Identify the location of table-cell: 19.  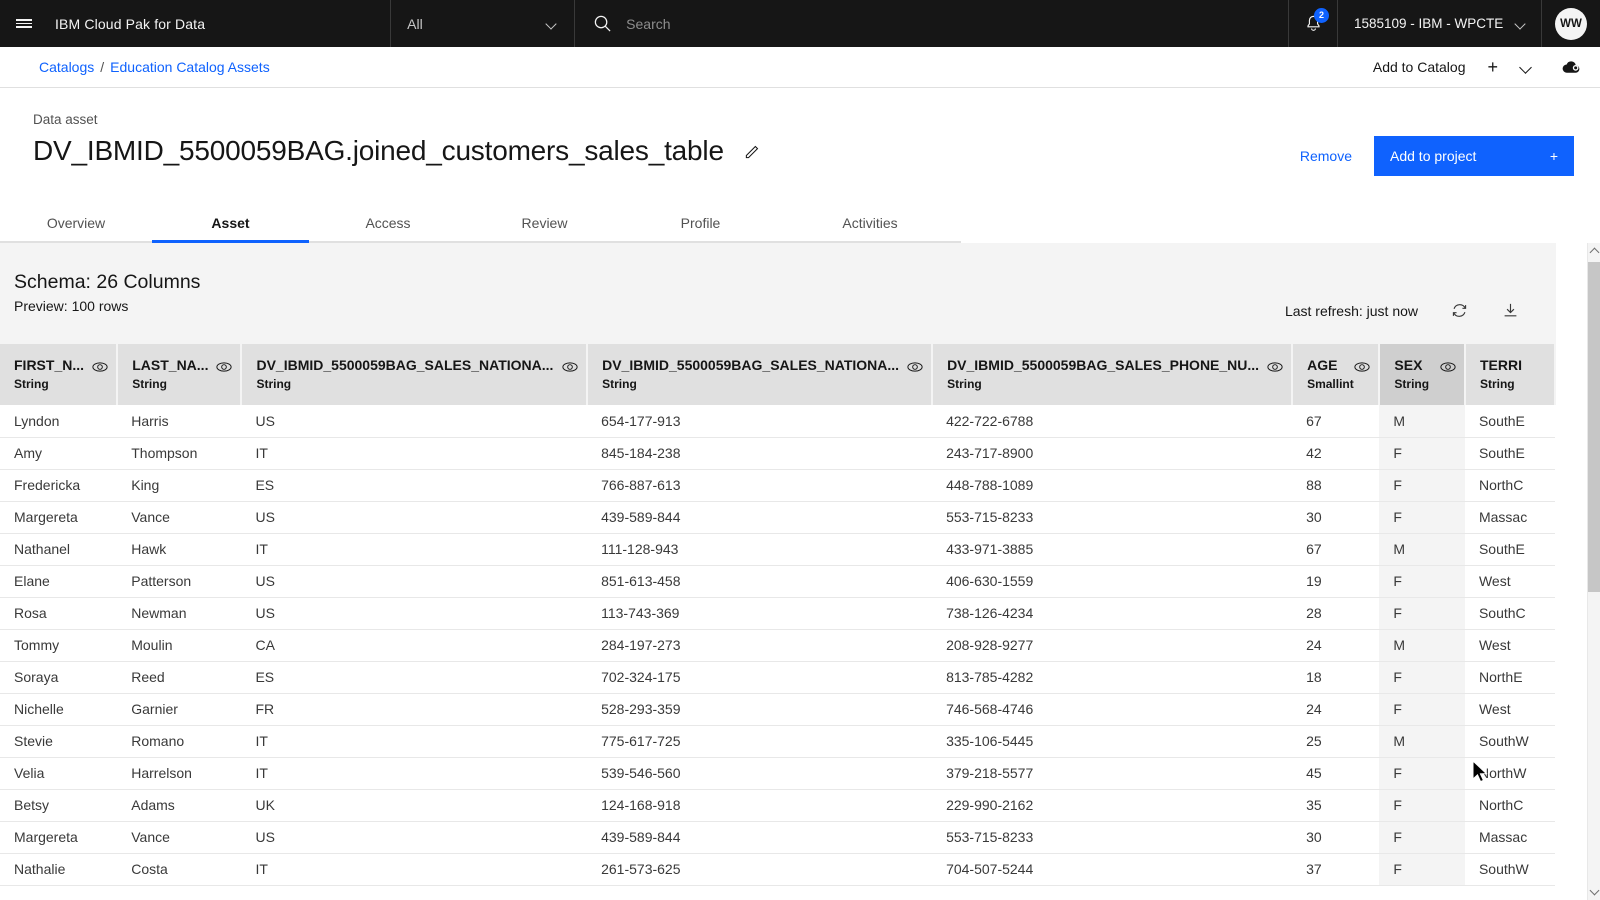
(1336, 581).